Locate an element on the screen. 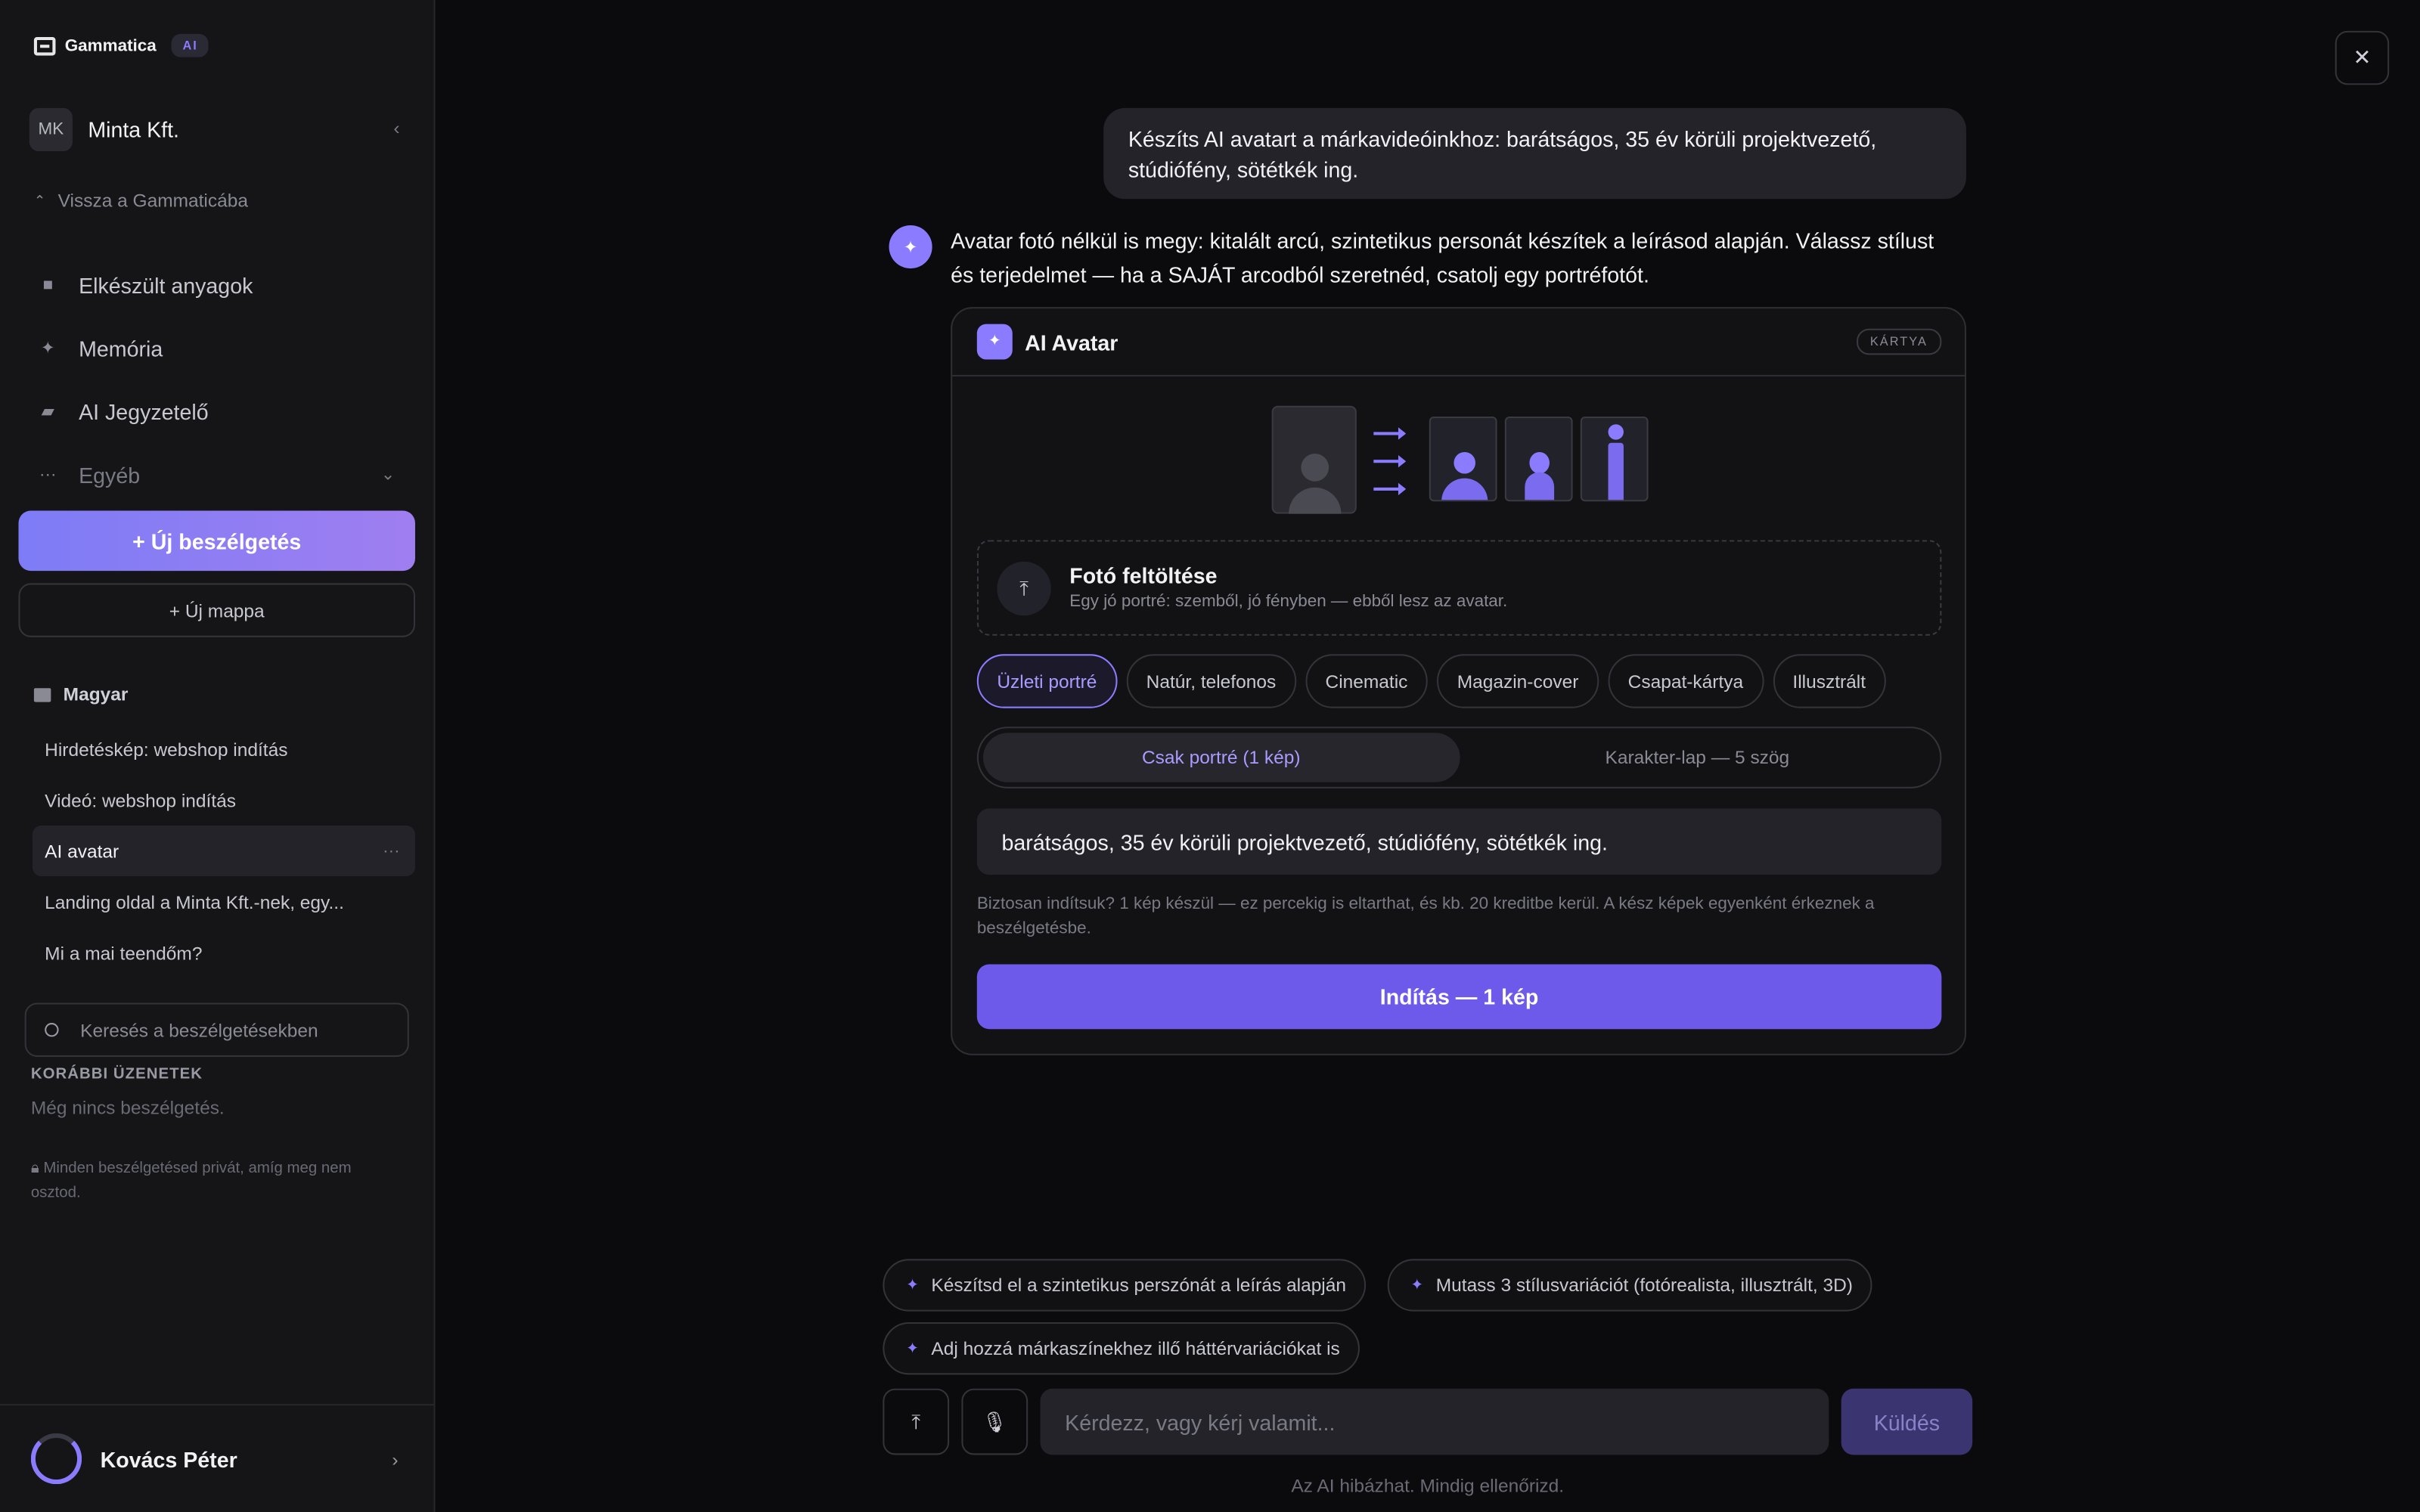 This screenshot has width=2420, height=1512. back-link-label: Vissza a Gammaticába is located at coordinates (152, 201).